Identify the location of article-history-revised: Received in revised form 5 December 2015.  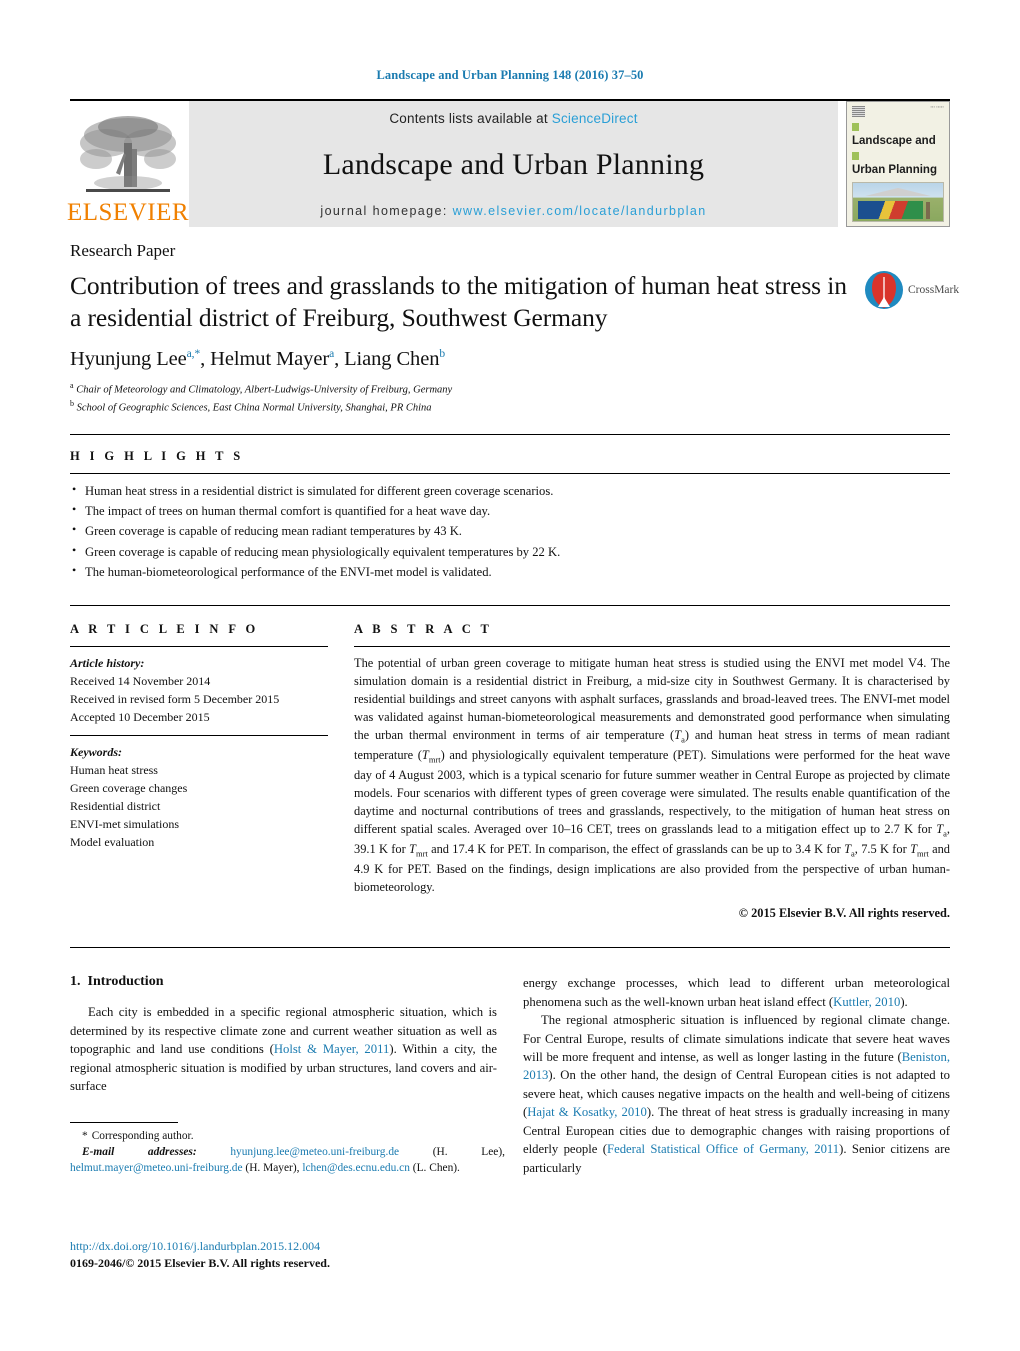
(175, 698).